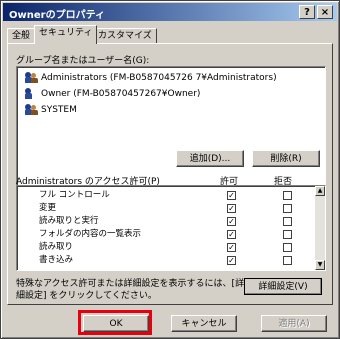 This screenshot has width=340, height=339. Describe the element at coordinates (59, 110) in the screenshot. I see `user-name: SYSTEM` at that location.